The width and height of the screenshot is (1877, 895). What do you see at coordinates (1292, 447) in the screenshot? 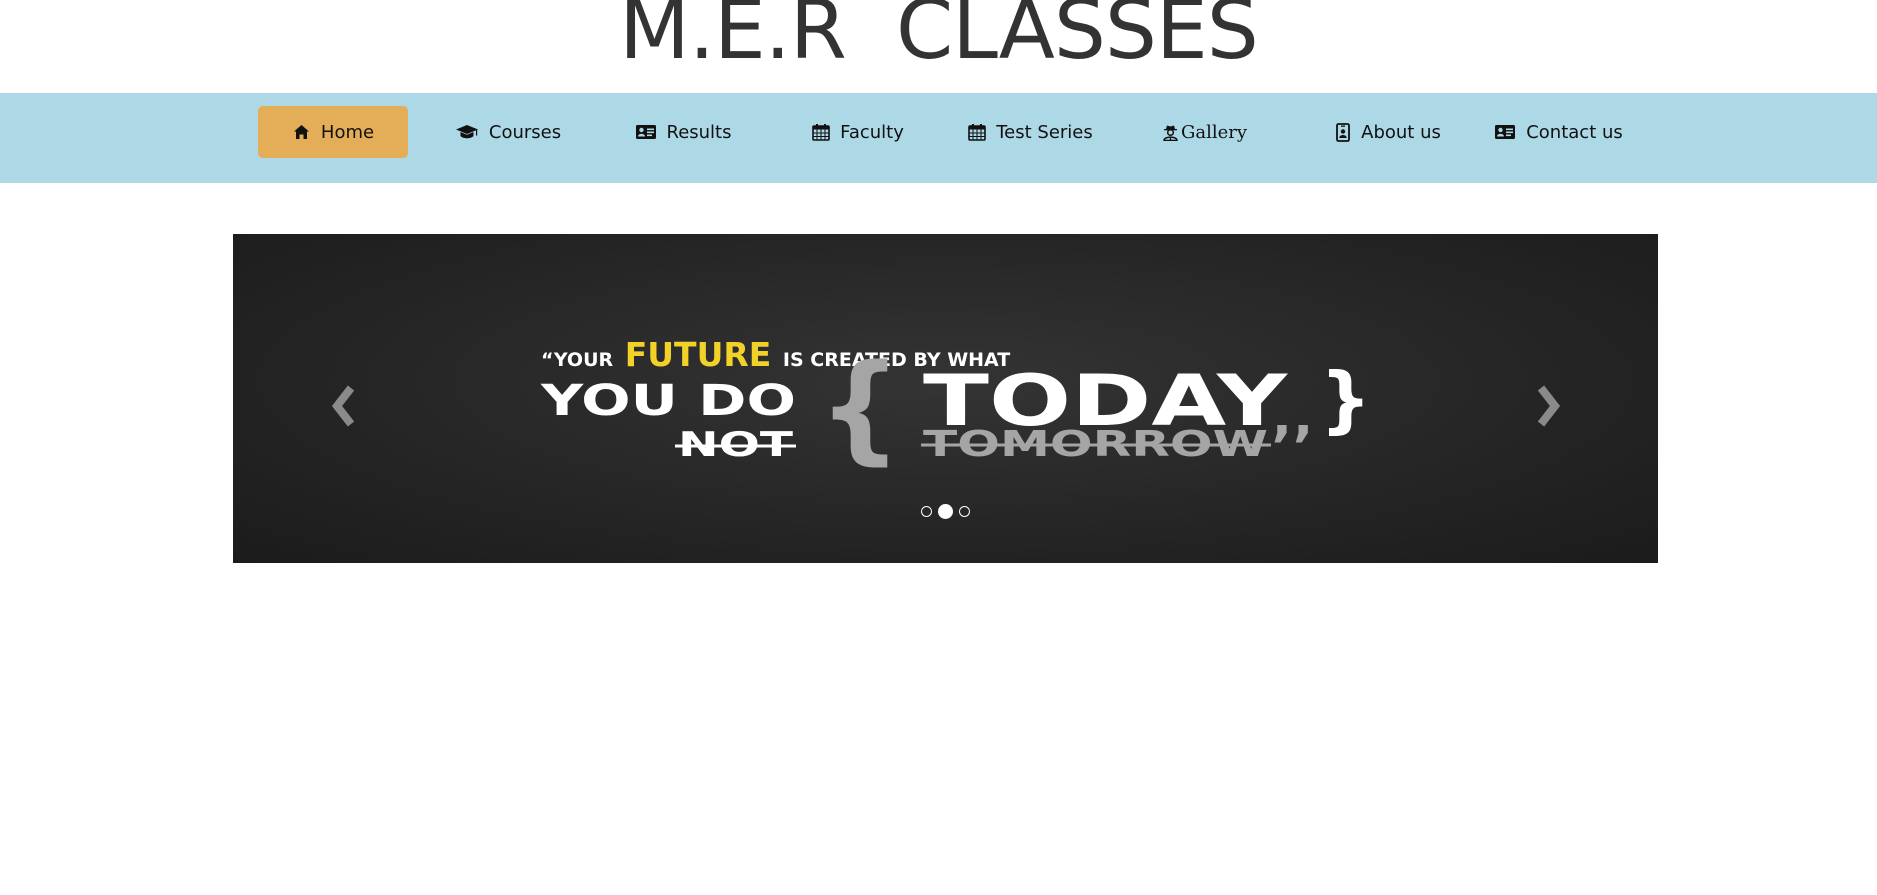
I see `quote-close-quote: ’’` at bounding box center [1292, 447].